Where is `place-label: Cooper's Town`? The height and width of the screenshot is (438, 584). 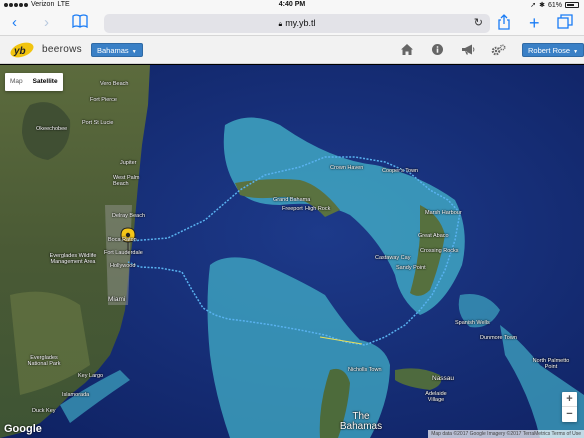
place-label: Cooper's Town is located at coordinates (400, 171).